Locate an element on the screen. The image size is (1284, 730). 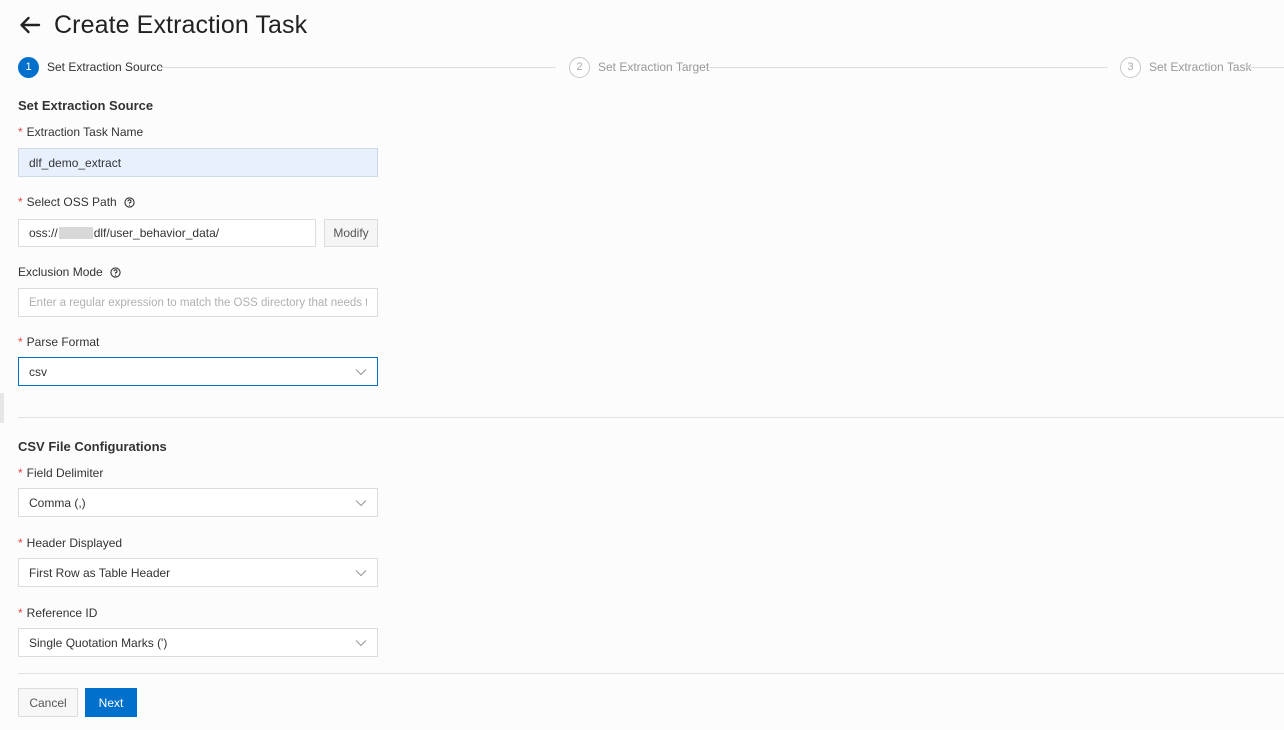
modify-path-button: Modify is located at coordinates (351, 233).